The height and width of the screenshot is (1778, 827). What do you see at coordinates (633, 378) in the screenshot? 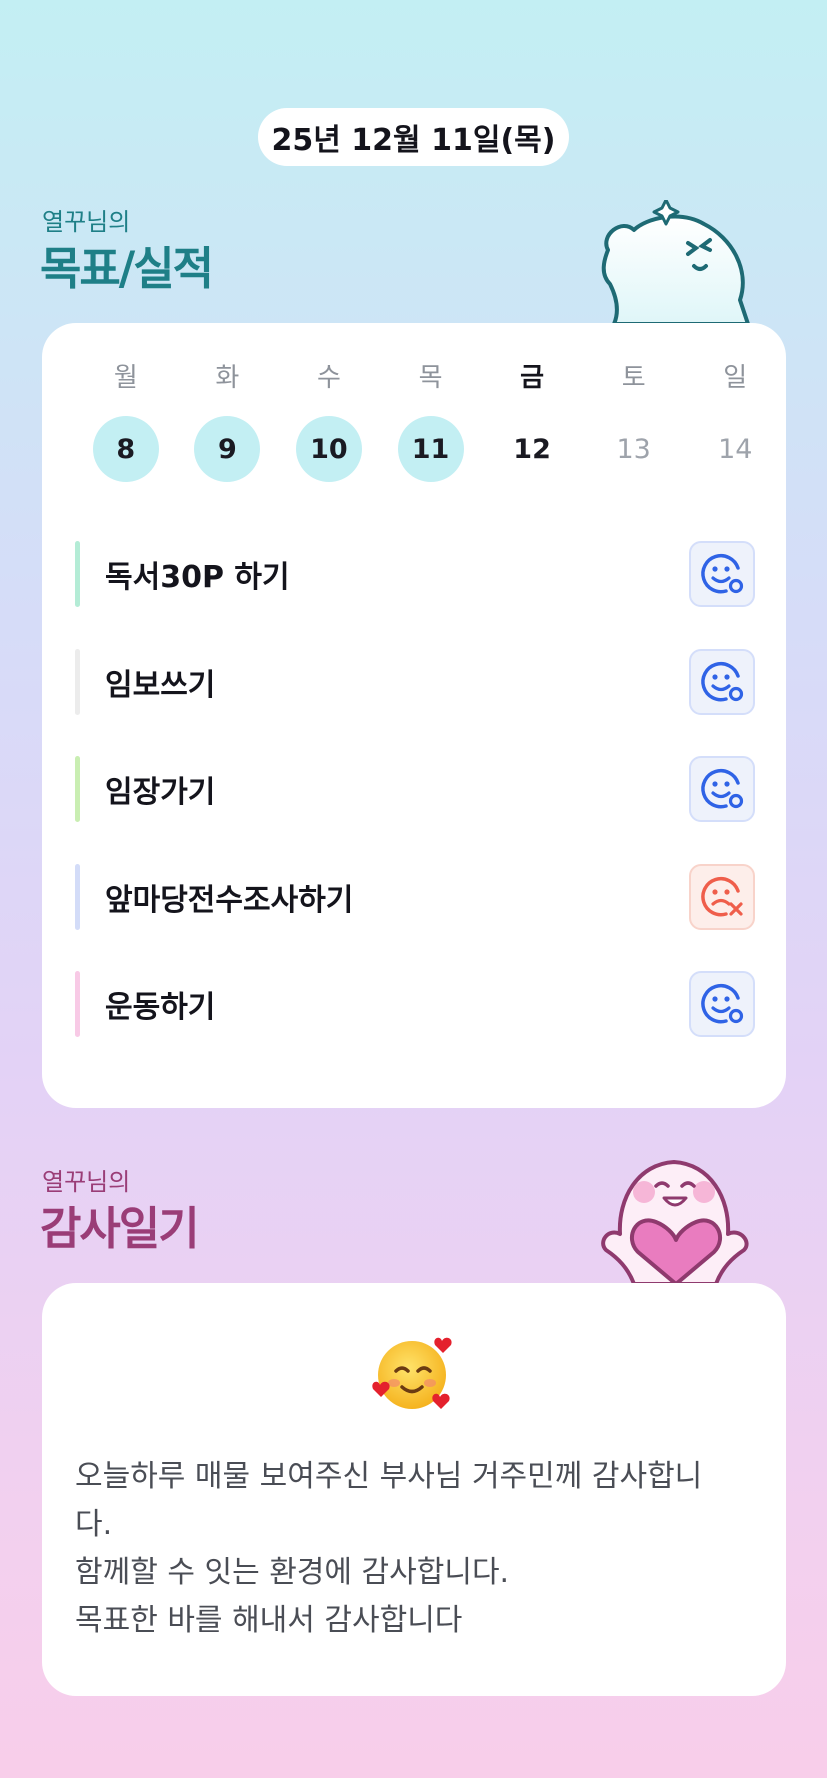
I see `day-name: 토` at bounding box center [633, 378].